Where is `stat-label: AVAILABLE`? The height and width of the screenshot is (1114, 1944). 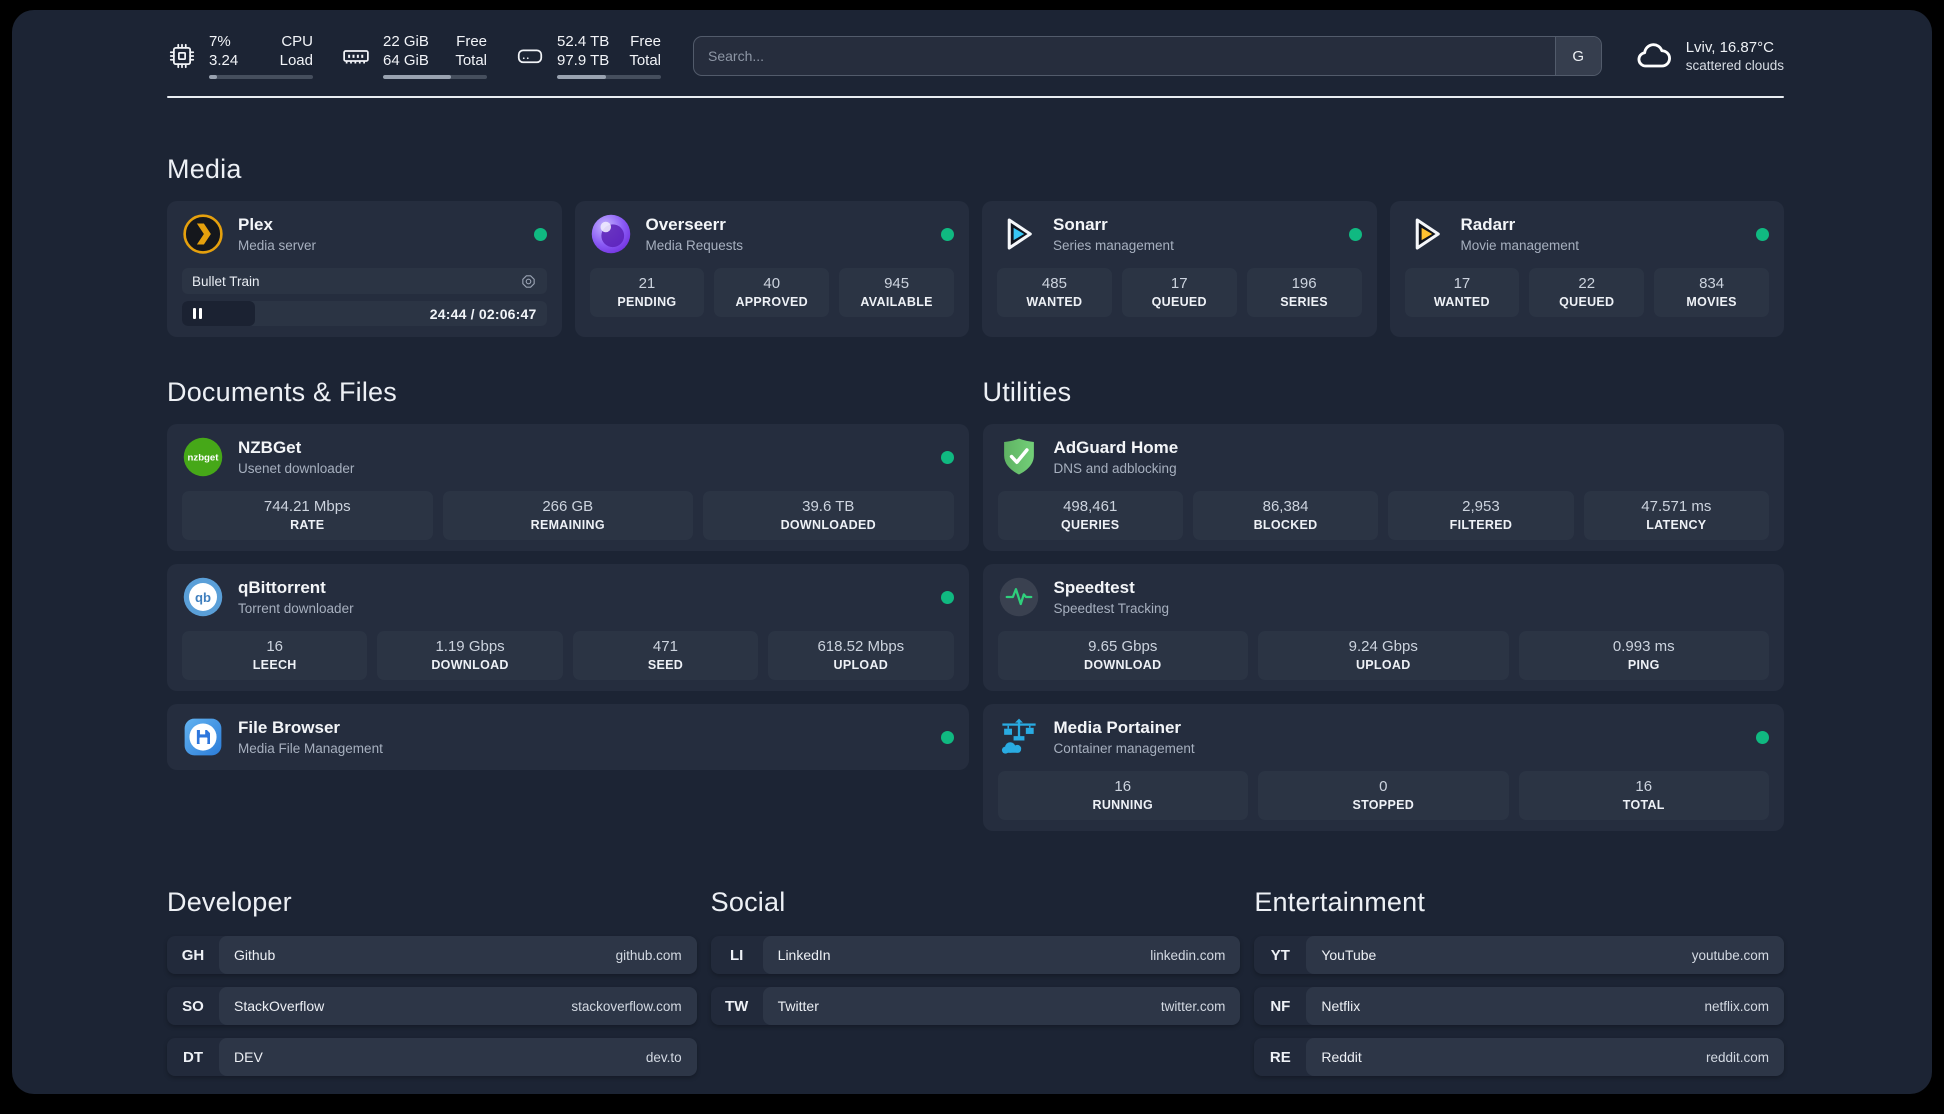
stat-label: AVAILABLE is located at coordinates (896, 302).